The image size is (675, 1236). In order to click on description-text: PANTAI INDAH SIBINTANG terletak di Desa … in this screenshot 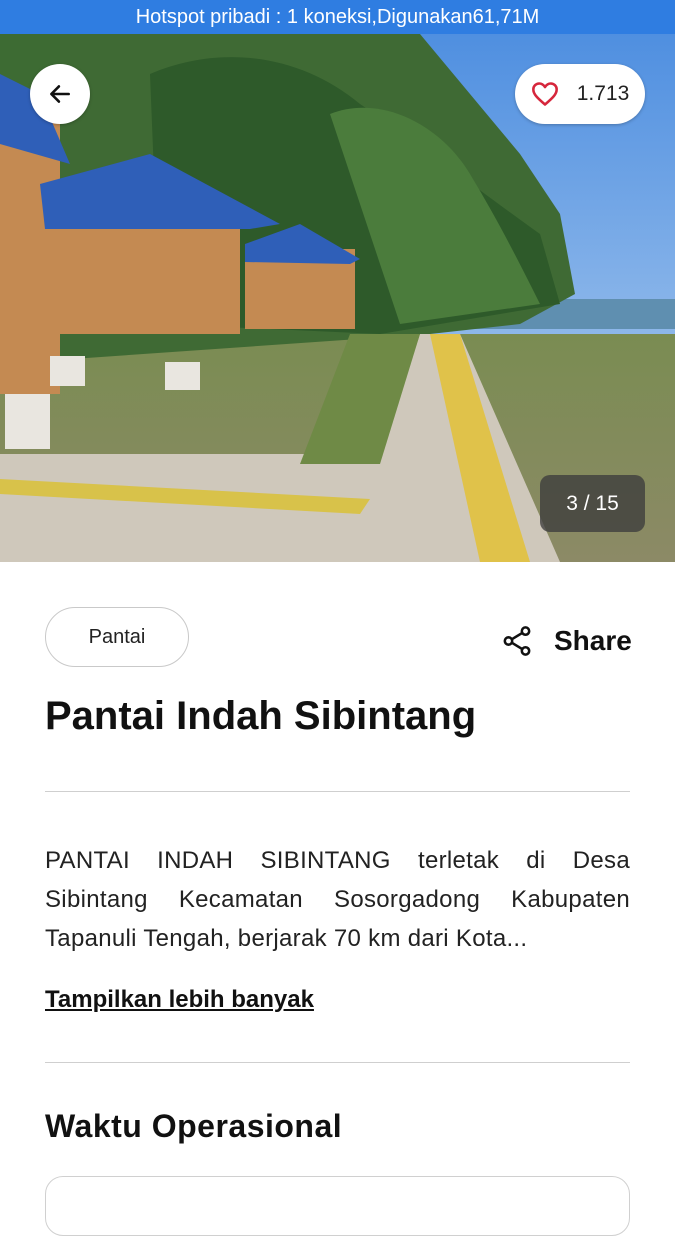, I will do `click(337, 899)`.